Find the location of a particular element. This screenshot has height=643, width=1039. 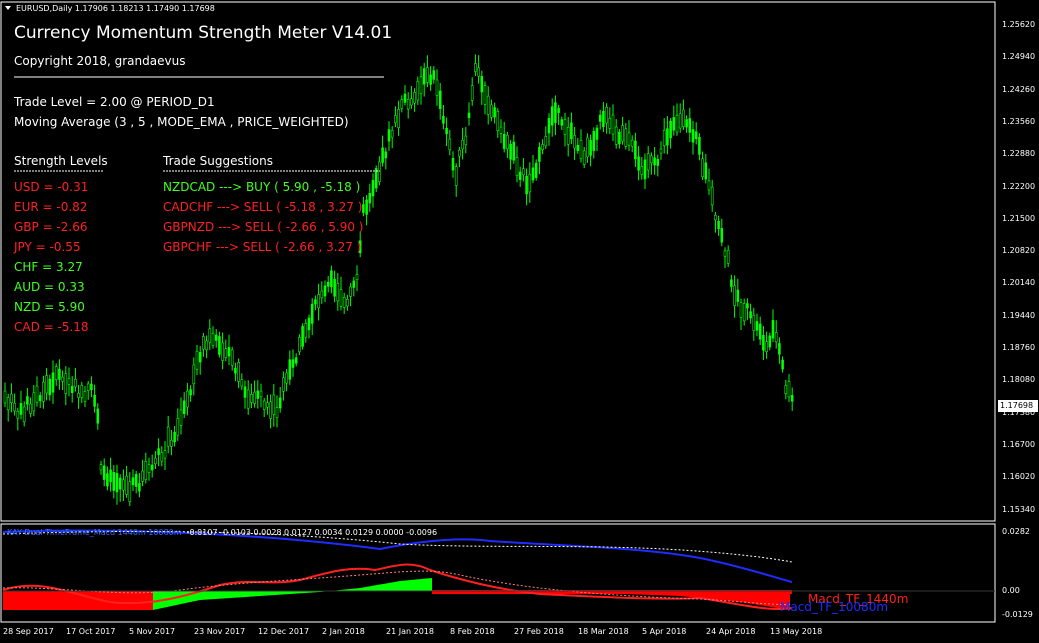

indicator-name: KAY Dual TimeFrame_Macd 1440m 10080m is located at coordinates (94, 532).